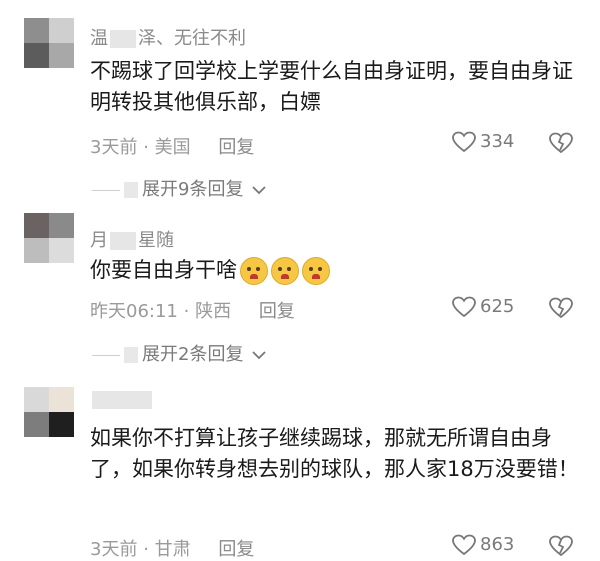 This screenshot has height=561, width=600. Describe the element at coordinates (192, 311) in the screenshot. I see `comment-meta: 昨天06:11 · 陕西 回复` at that location.